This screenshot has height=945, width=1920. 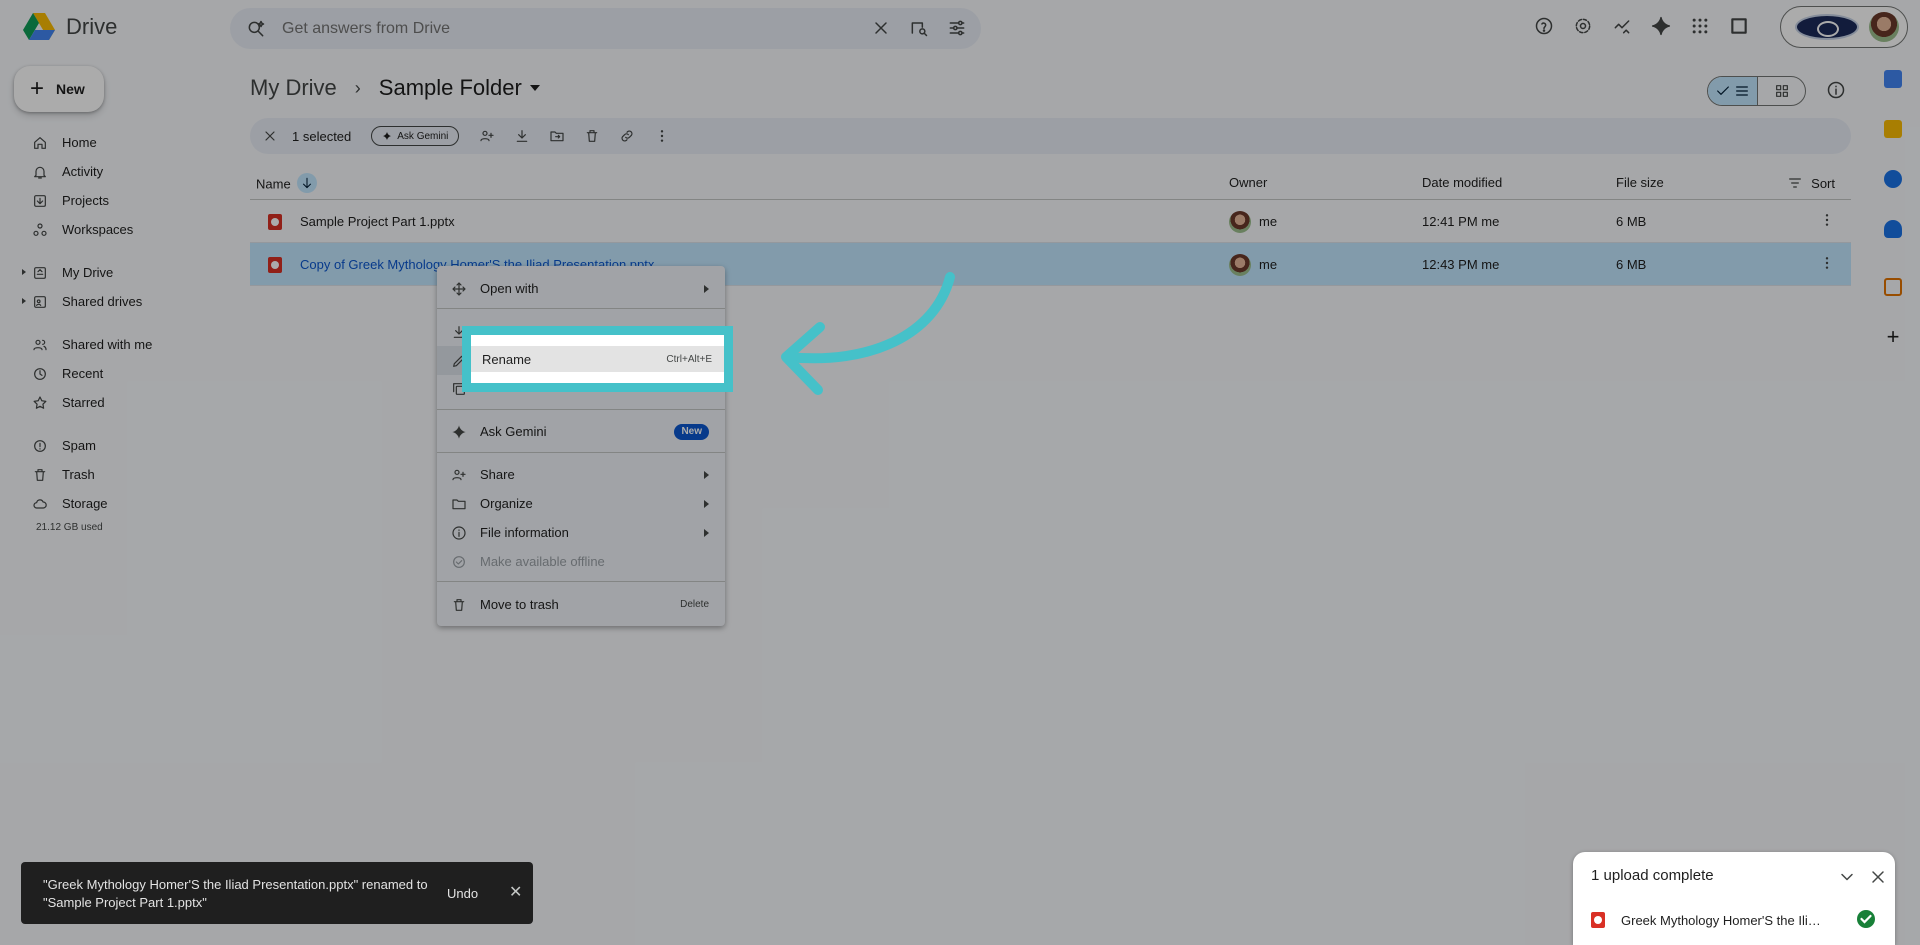 I want to click on top-actions, so click(x=1641, y=26).